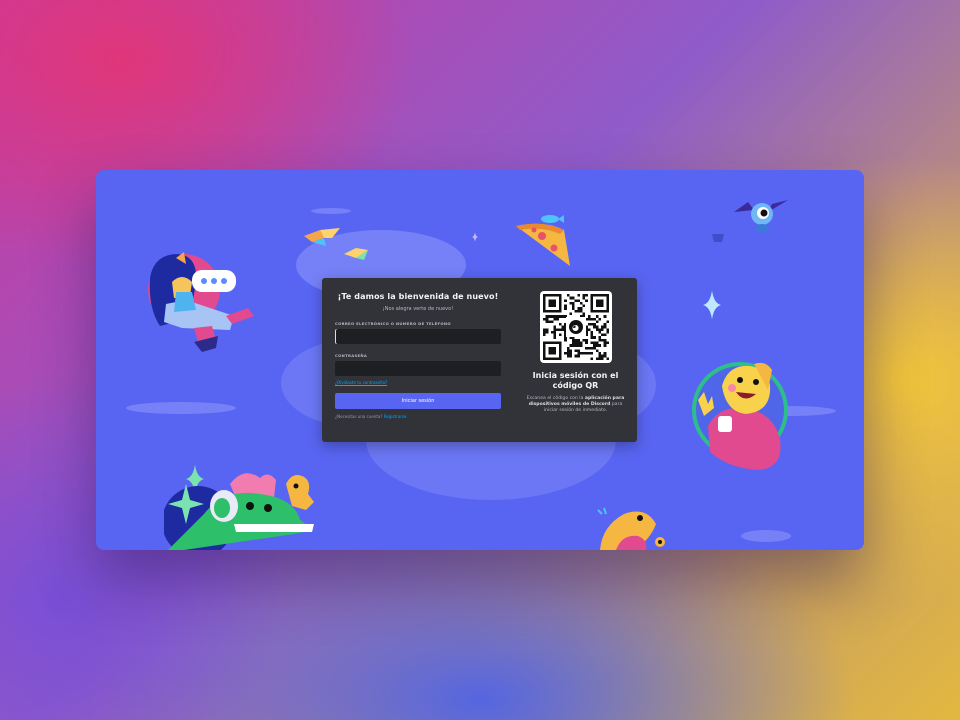  I want to click on bat-creature-illustration, so click(761, 216).